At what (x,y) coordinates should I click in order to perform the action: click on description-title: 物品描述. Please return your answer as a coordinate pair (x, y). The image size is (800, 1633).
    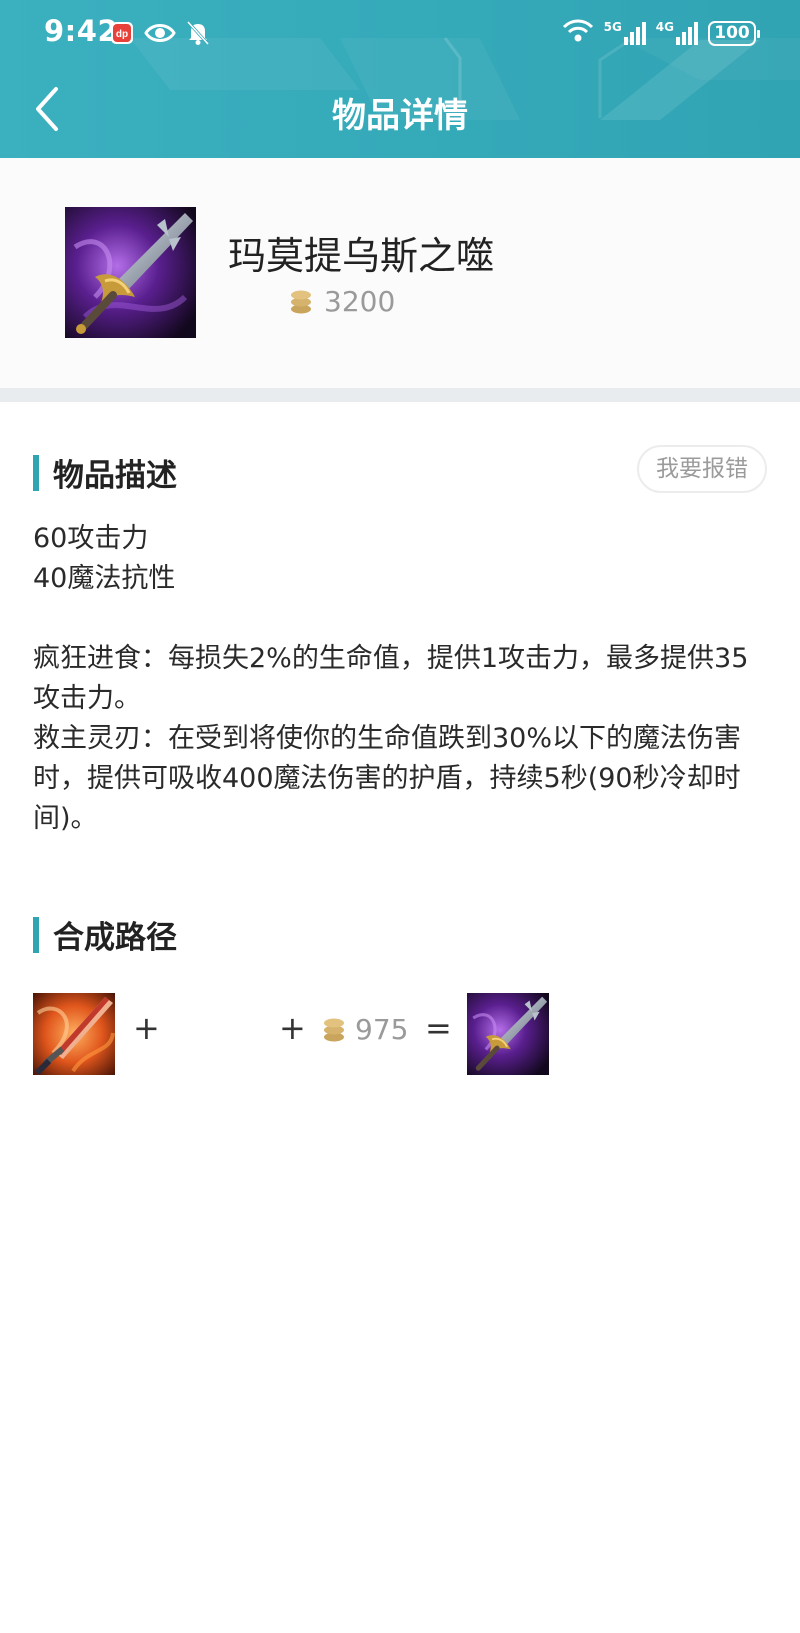
    Looking at the image, I should click on (115, 476).